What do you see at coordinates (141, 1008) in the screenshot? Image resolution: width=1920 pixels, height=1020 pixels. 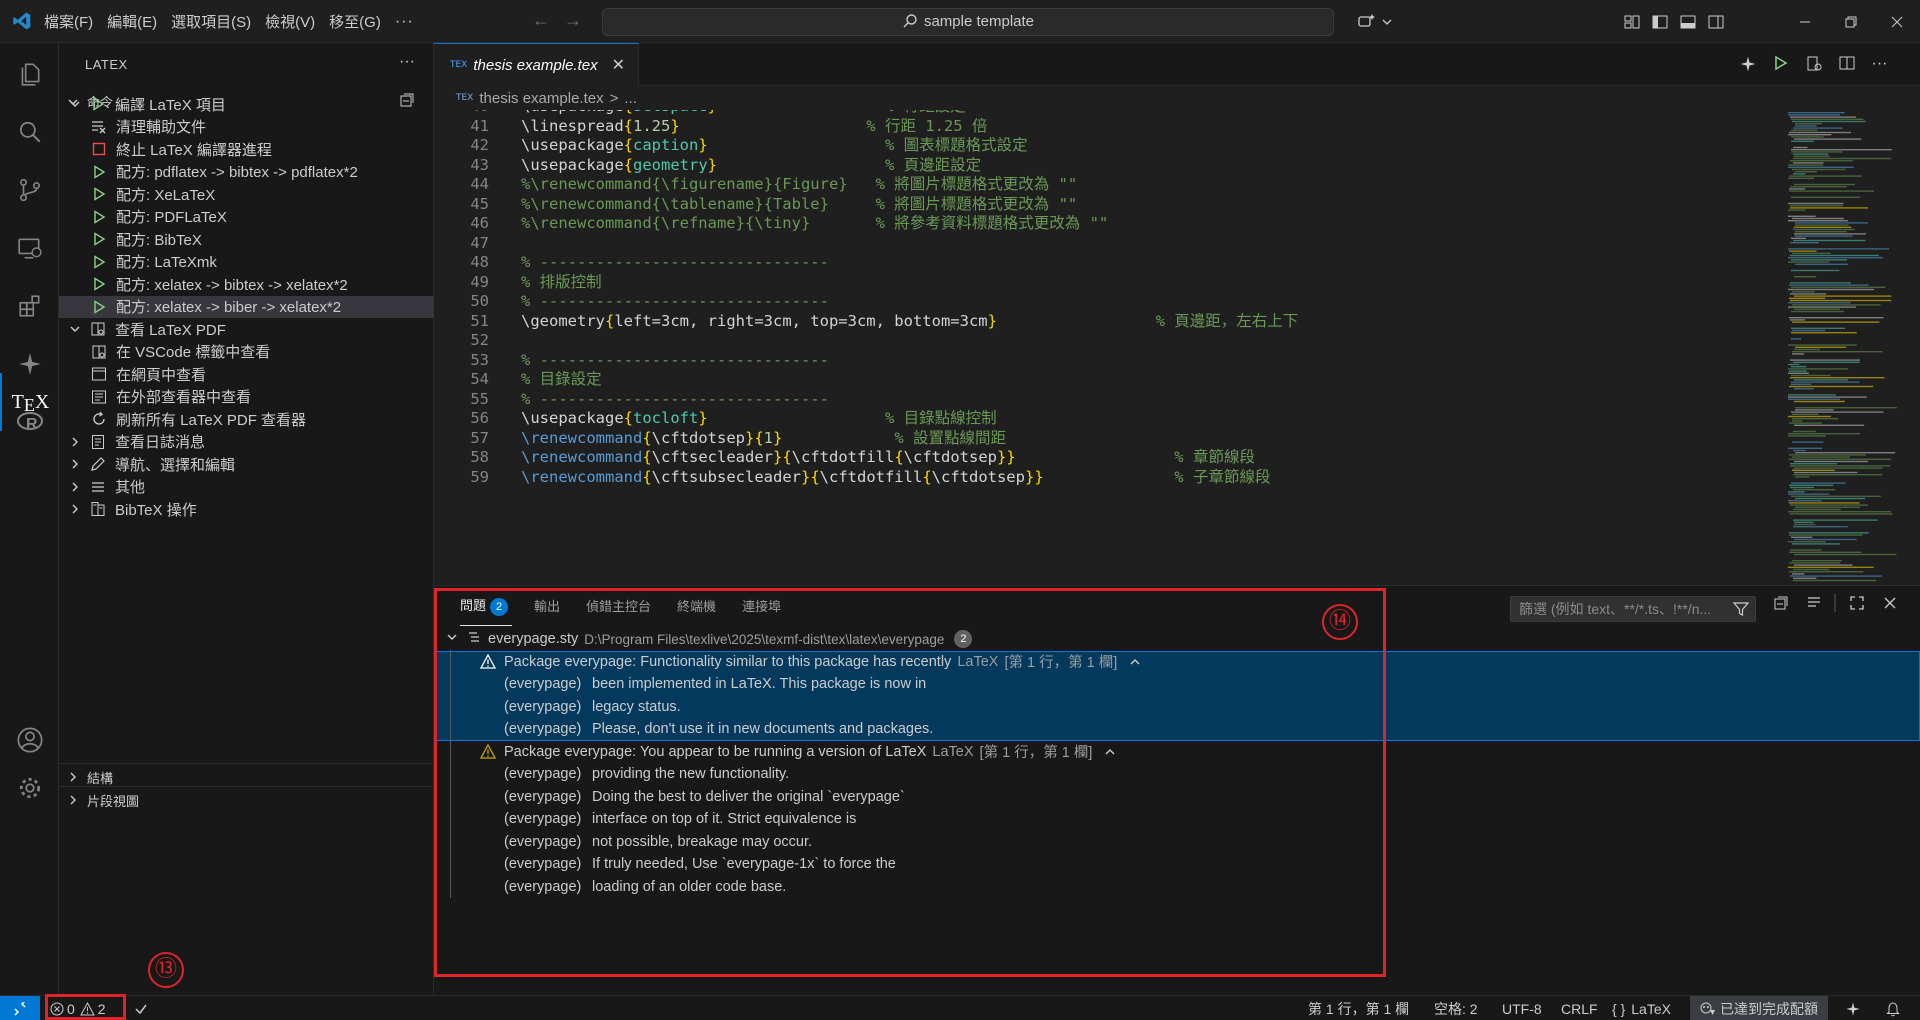 I see `check-icon` at bounding box center [141, 1008].